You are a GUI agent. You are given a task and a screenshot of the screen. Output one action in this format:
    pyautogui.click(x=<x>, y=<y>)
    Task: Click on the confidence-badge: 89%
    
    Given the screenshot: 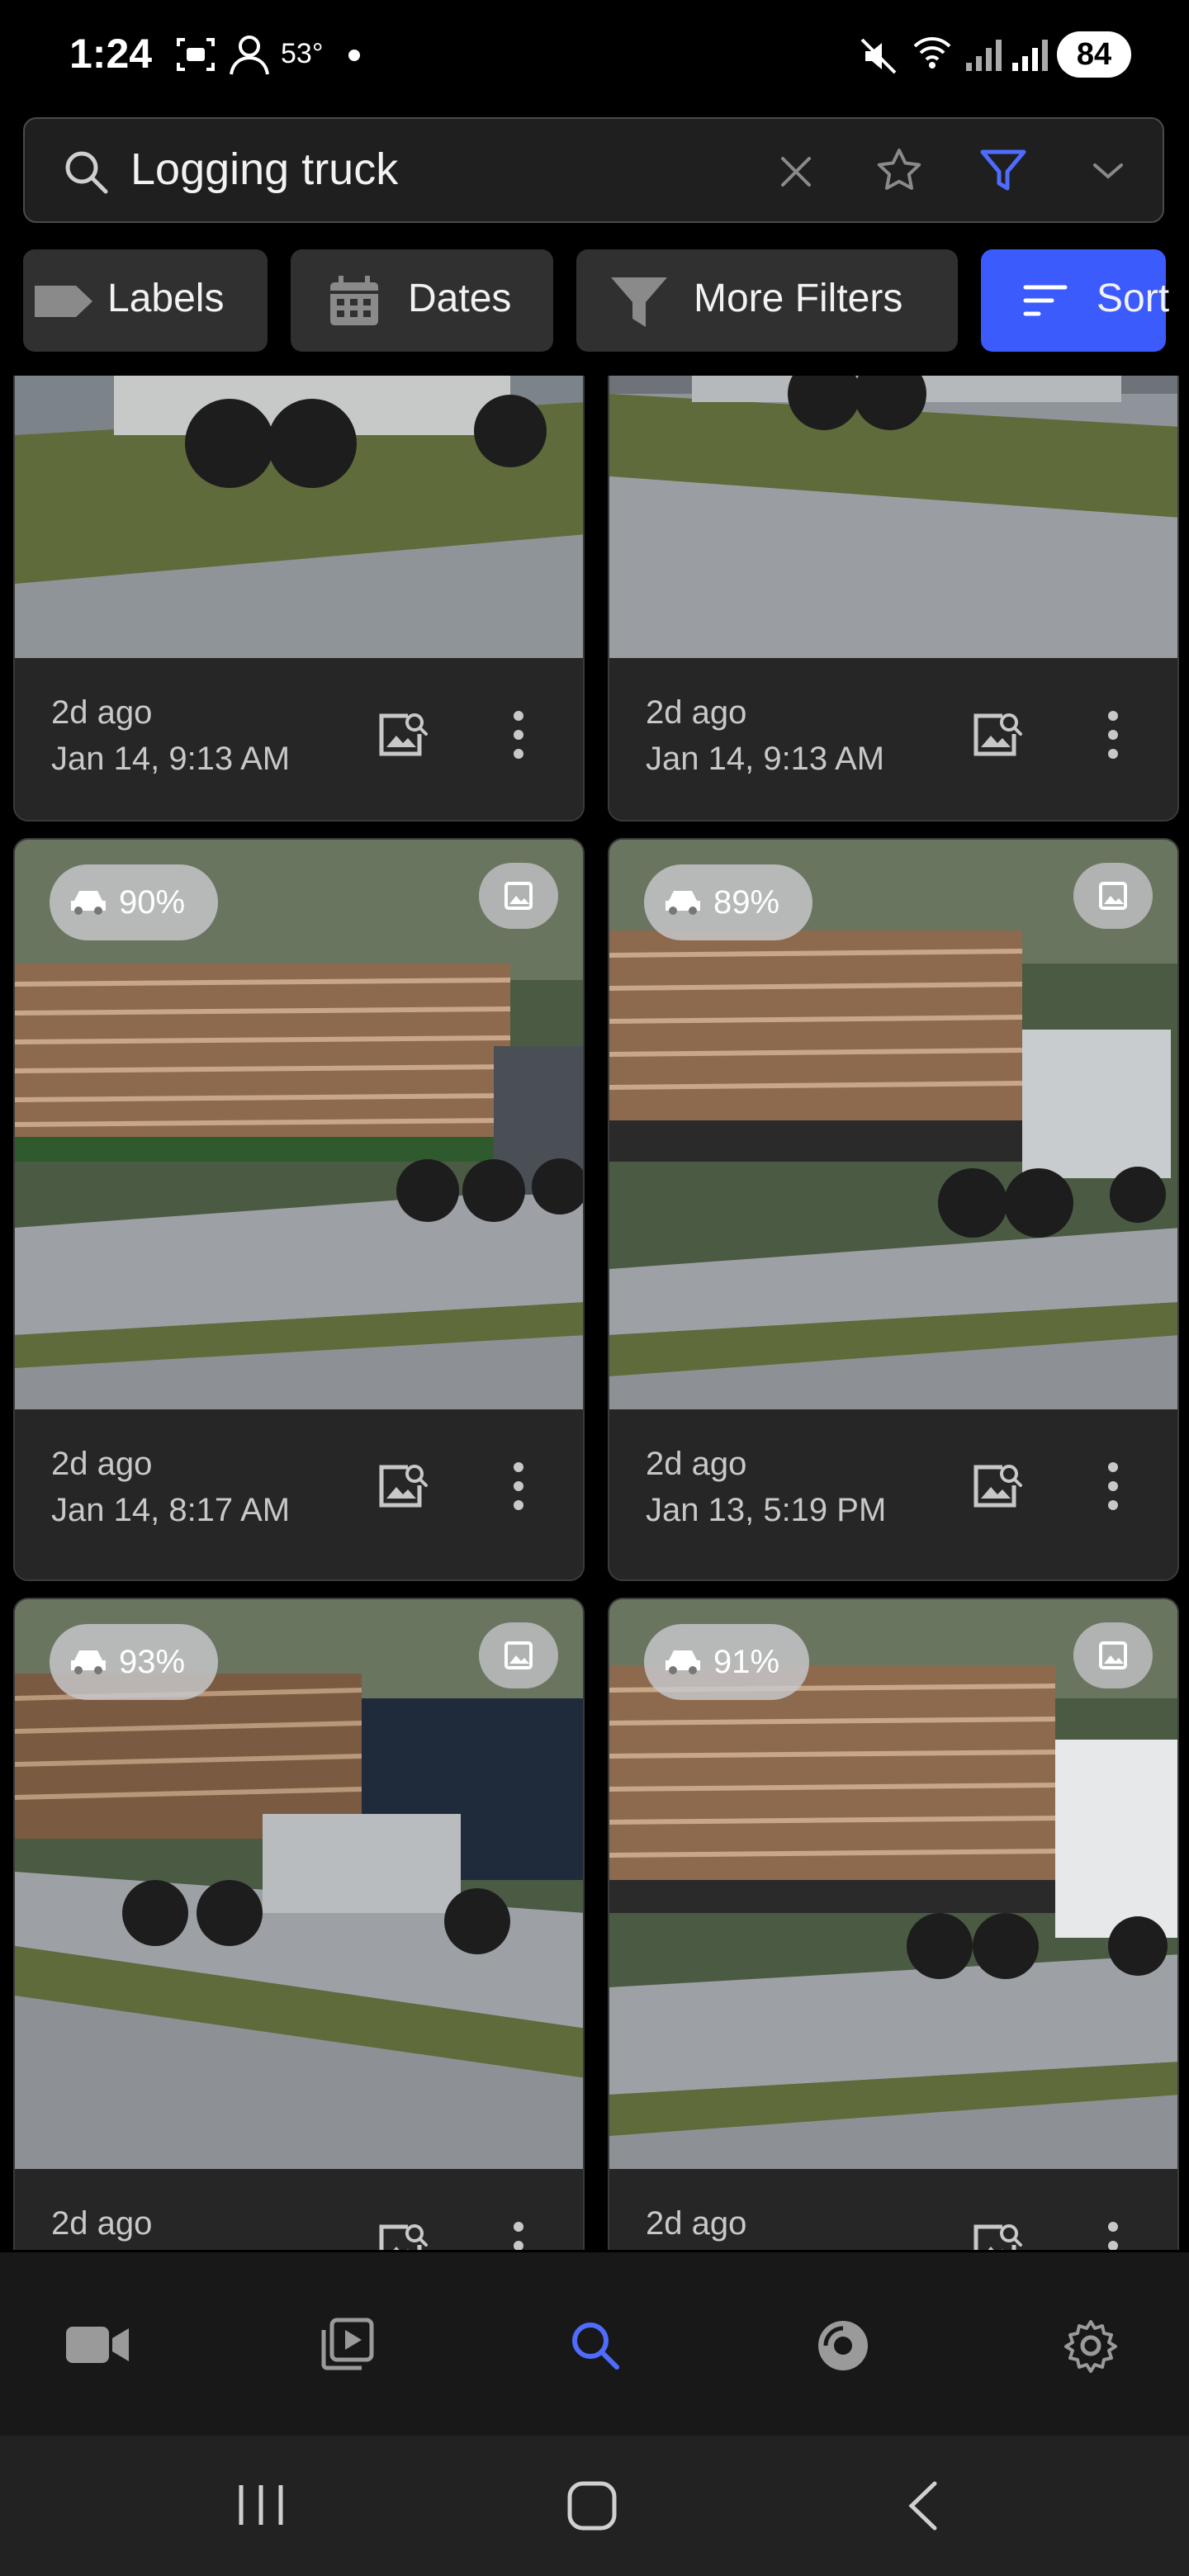 What is the action you would take?
    pyautogui.click(x=728, y=902)
    